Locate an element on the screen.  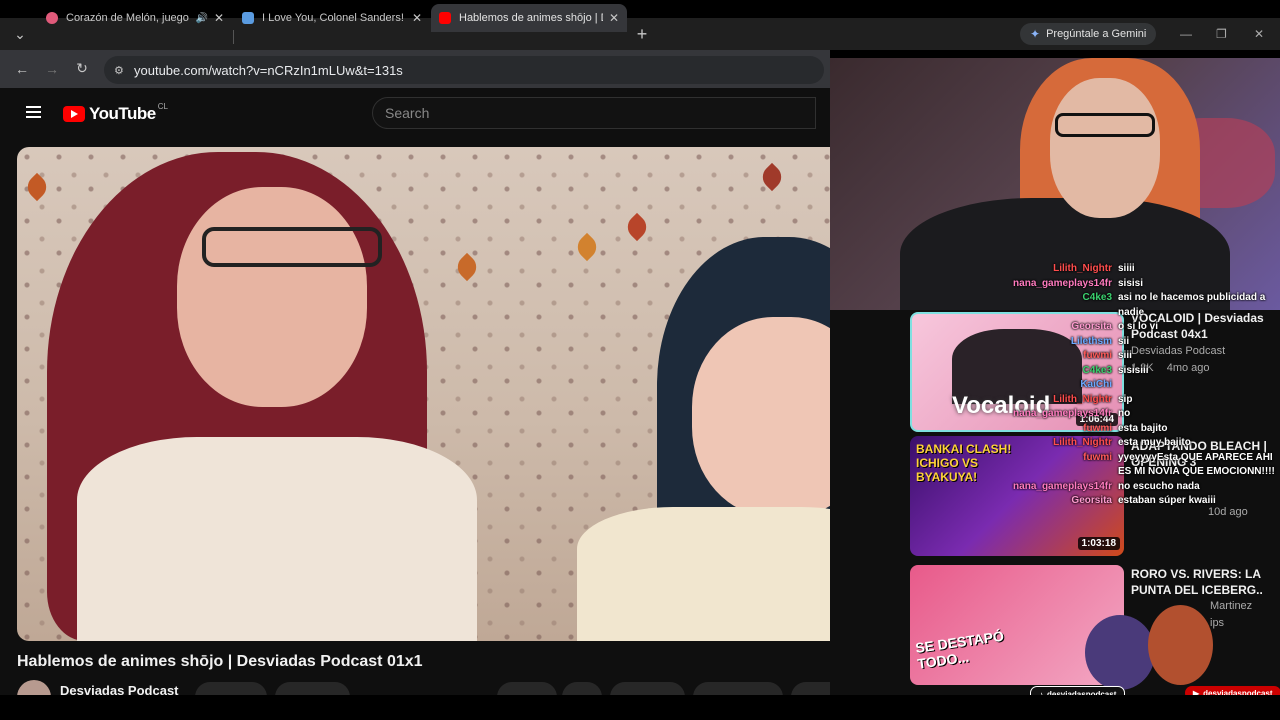
tab-title: Hablemos de animes shōjo | De is located at coordinates (531, 18).